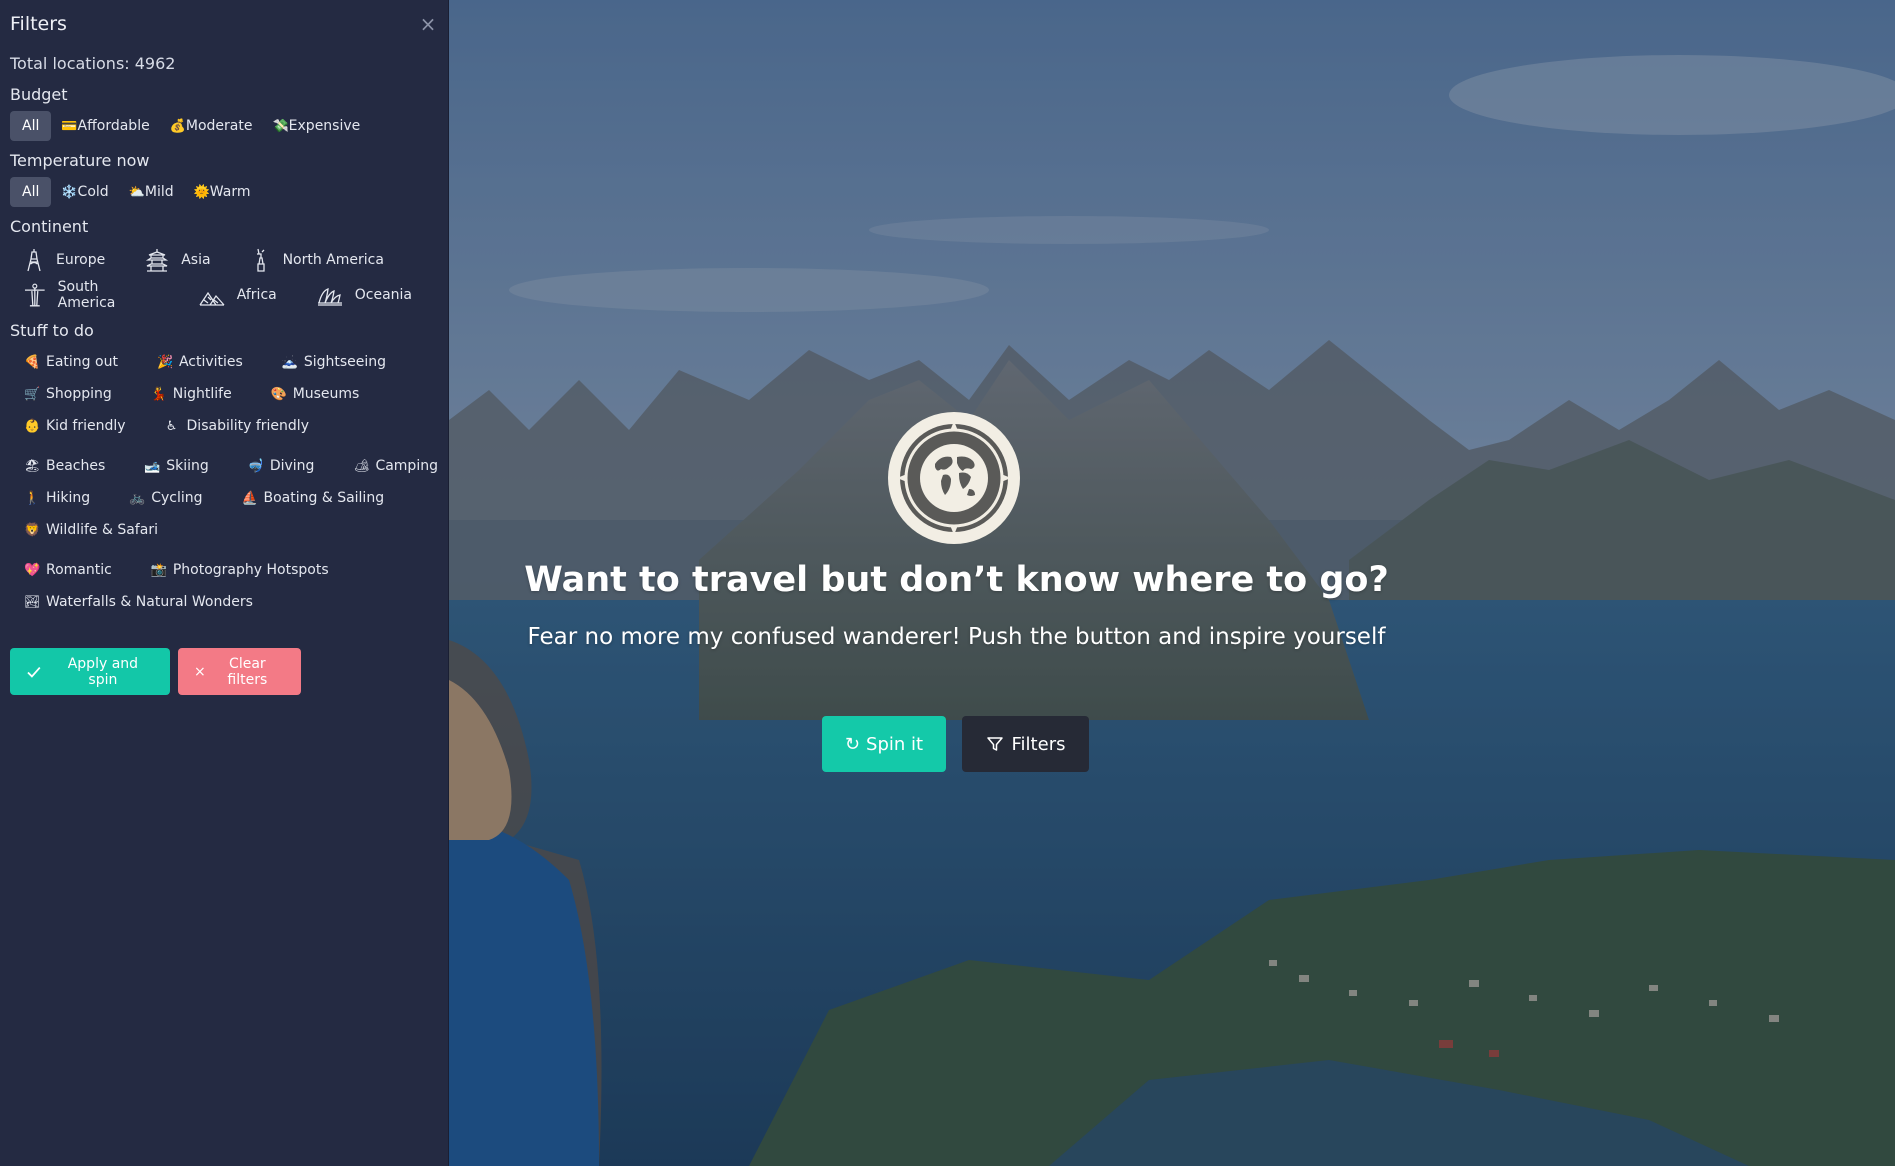 This screenshot has width=1895, height=1166. I want to click on temperature-option-label: All, so click(31, 192).